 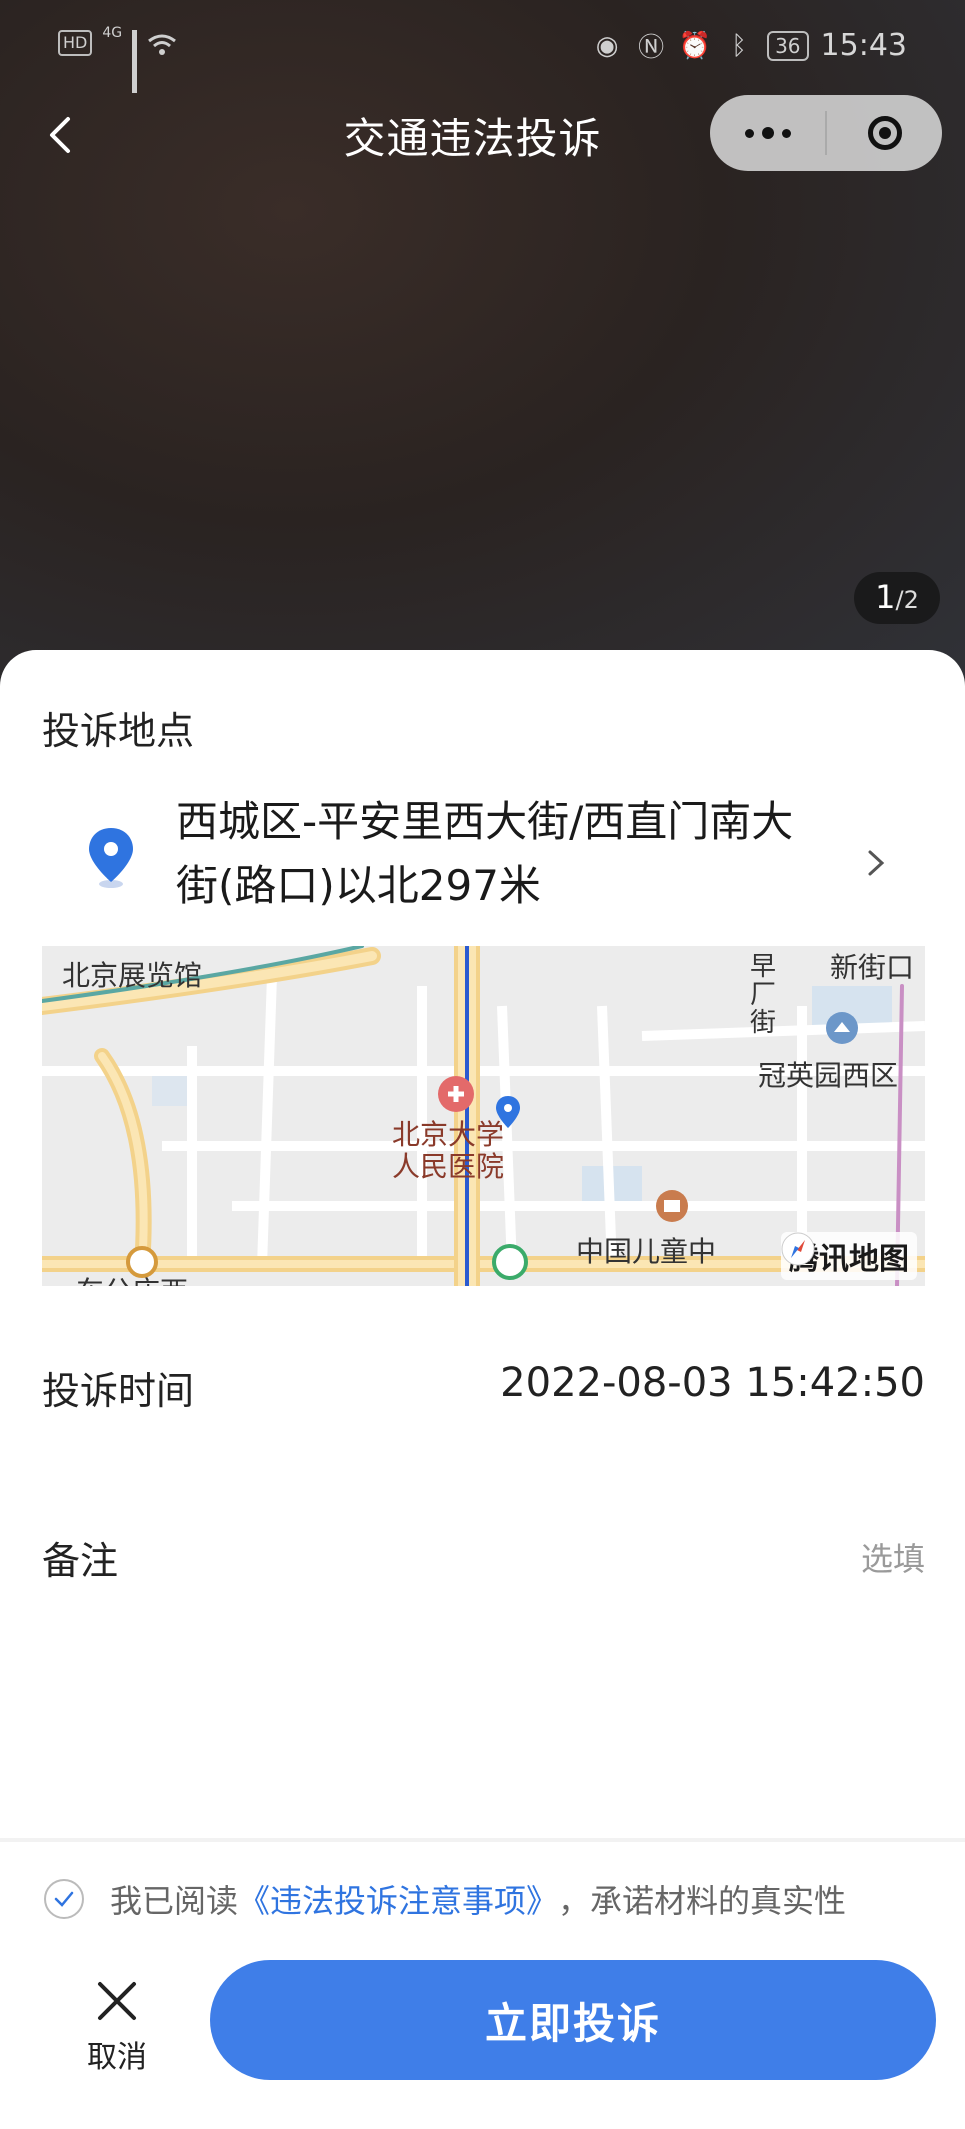 I want to click on map-label-cut: 车公庄西, so click(x=132, y=1278).